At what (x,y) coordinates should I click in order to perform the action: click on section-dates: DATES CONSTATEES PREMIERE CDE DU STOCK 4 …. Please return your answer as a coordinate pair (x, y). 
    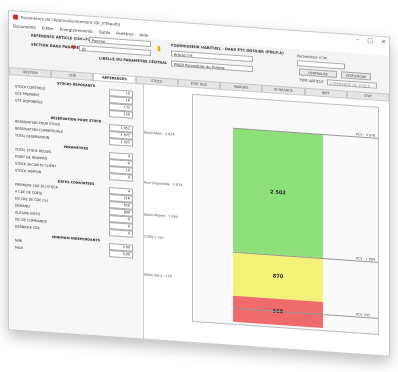
    Looking at the image, I should click on (76, 207).